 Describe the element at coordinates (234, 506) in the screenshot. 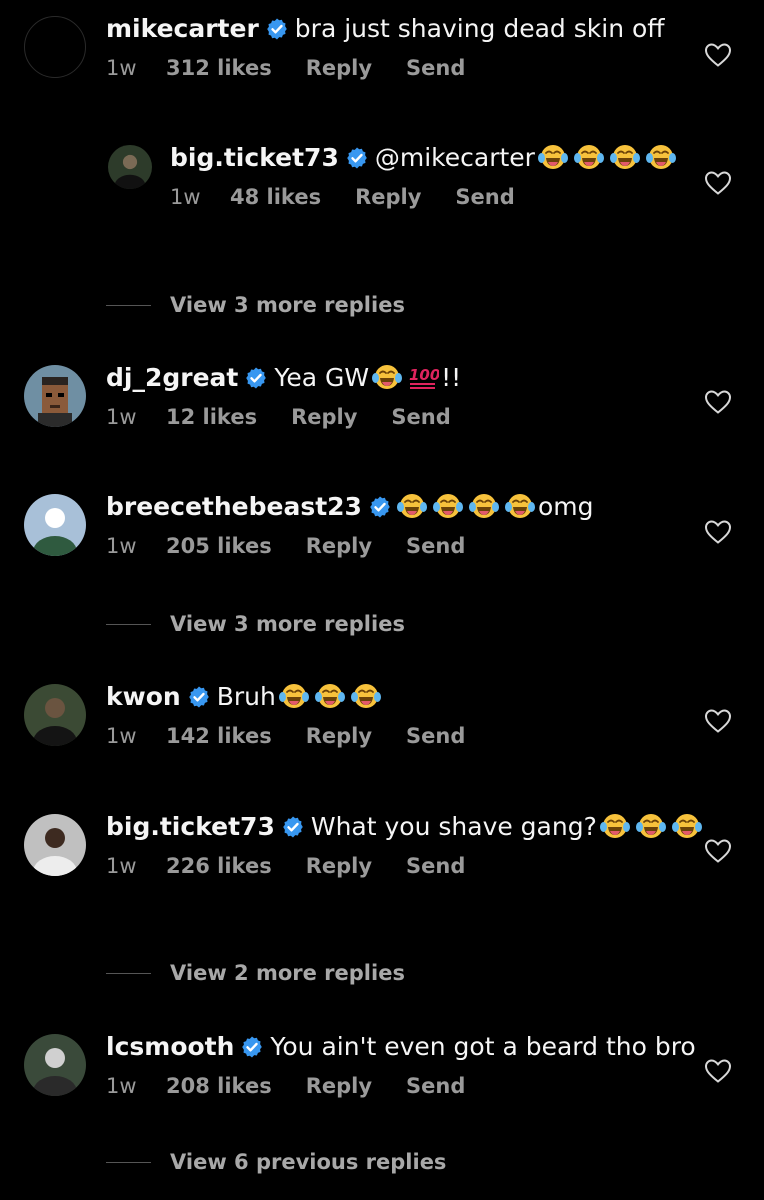

I see `username-link: breecethebeast23` at that location.